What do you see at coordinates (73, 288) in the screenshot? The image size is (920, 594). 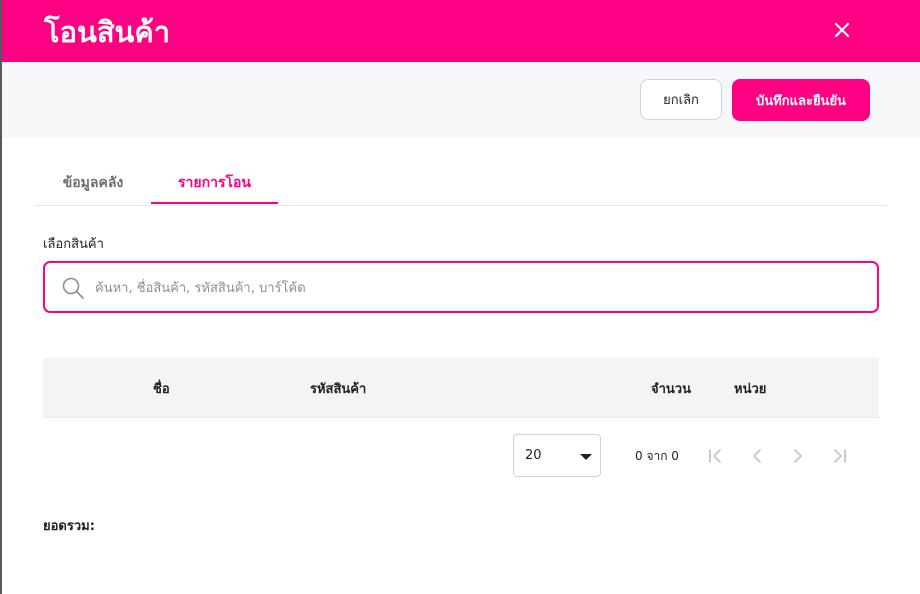 I see `search-icon` at bounding box center [73, 288].